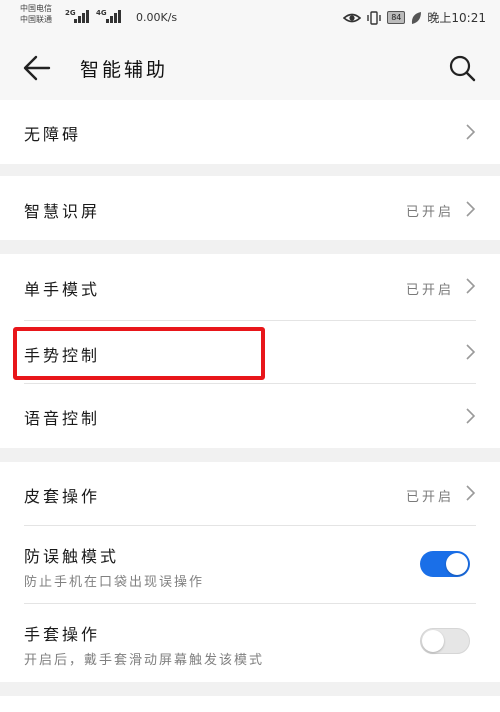 The width and height of the screenshot is (500, 712). I want to click on row-title: 单手模式, so click(62, 289).